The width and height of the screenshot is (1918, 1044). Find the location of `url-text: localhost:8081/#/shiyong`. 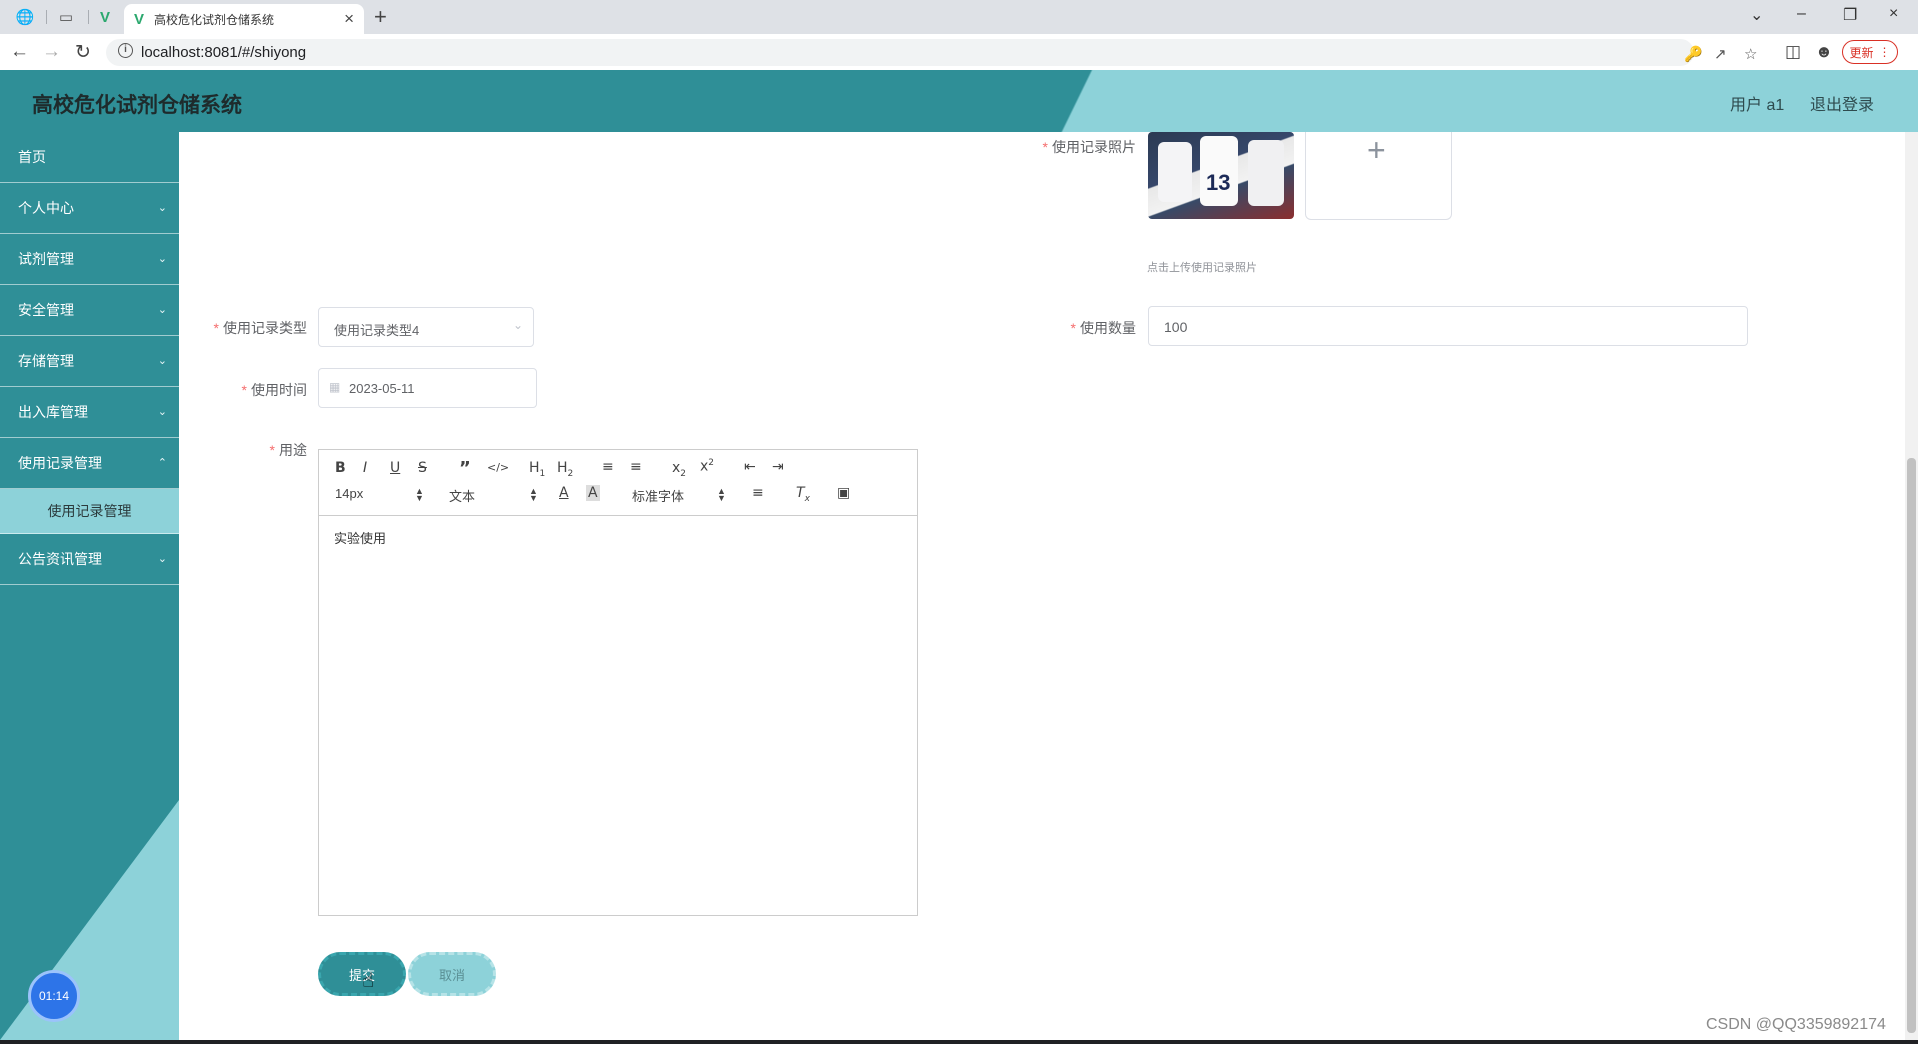

url-text: localhost:8081/#/shiyong is located at coordinates (223, 52).